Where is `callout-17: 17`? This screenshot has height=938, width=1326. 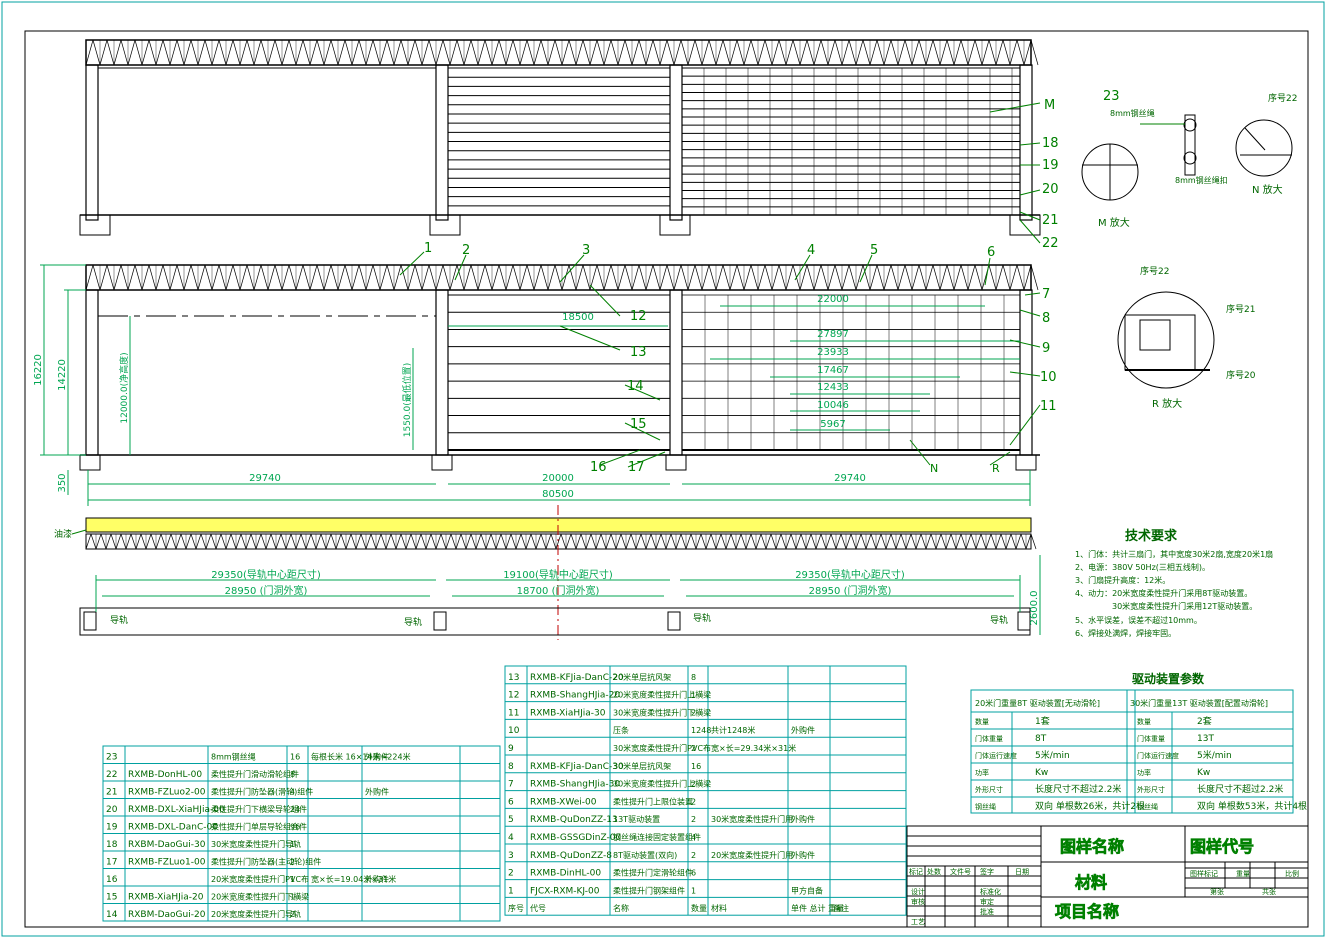
callout-17: 17 is located at coordinates (636, 467).